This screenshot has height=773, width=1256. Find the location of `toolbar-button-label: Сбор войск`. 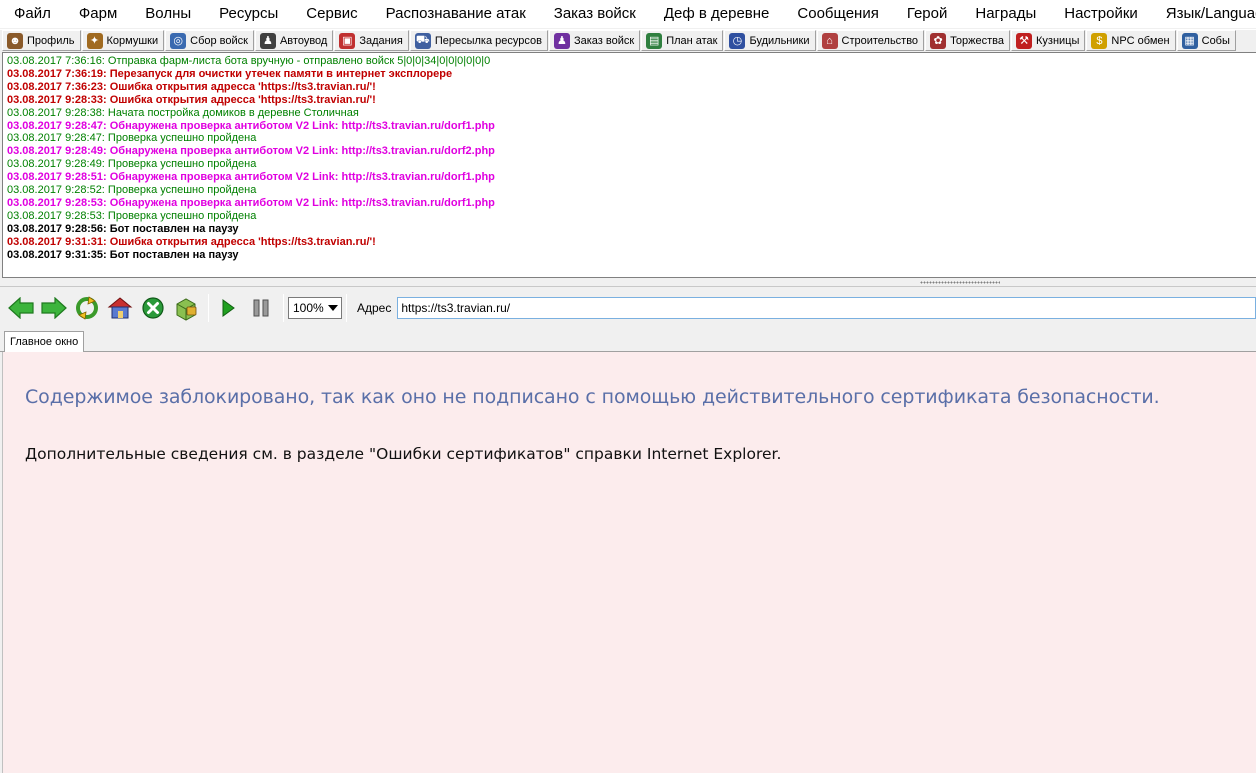

toolbar-button-label: Сбор войск is located at coordinates (219, 40).